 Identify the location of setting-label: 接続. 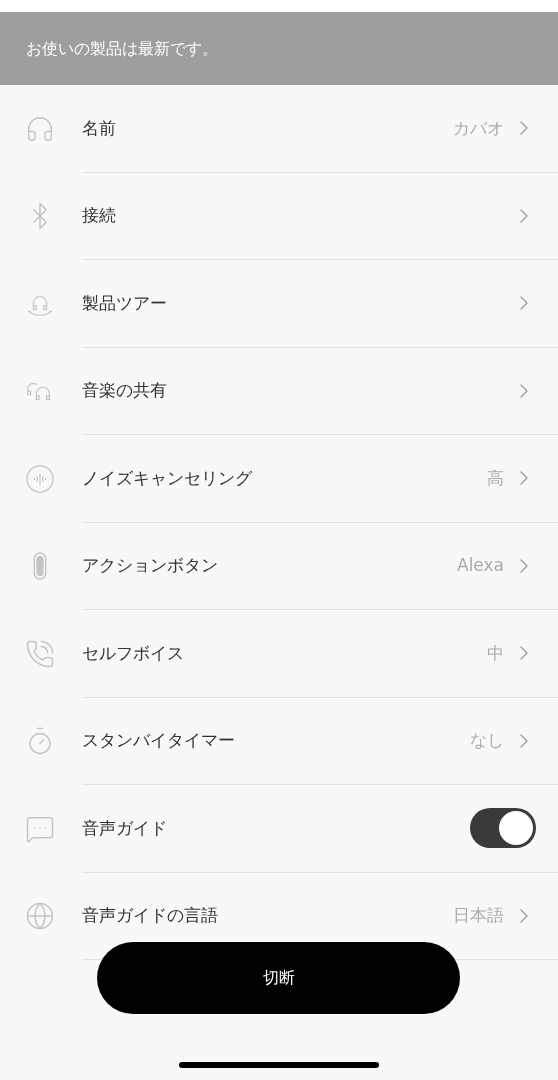
(99, 215).